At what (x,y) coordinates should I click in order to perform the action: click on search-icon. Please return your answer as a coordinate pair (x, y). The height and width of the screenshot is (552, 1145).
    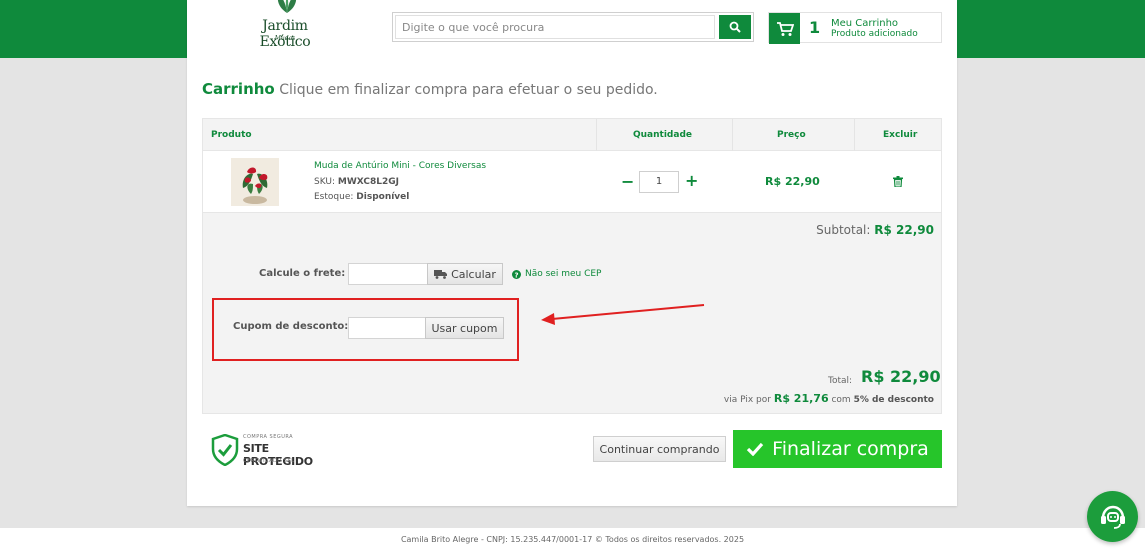
    Looking at the image, I should click on (735, 27).